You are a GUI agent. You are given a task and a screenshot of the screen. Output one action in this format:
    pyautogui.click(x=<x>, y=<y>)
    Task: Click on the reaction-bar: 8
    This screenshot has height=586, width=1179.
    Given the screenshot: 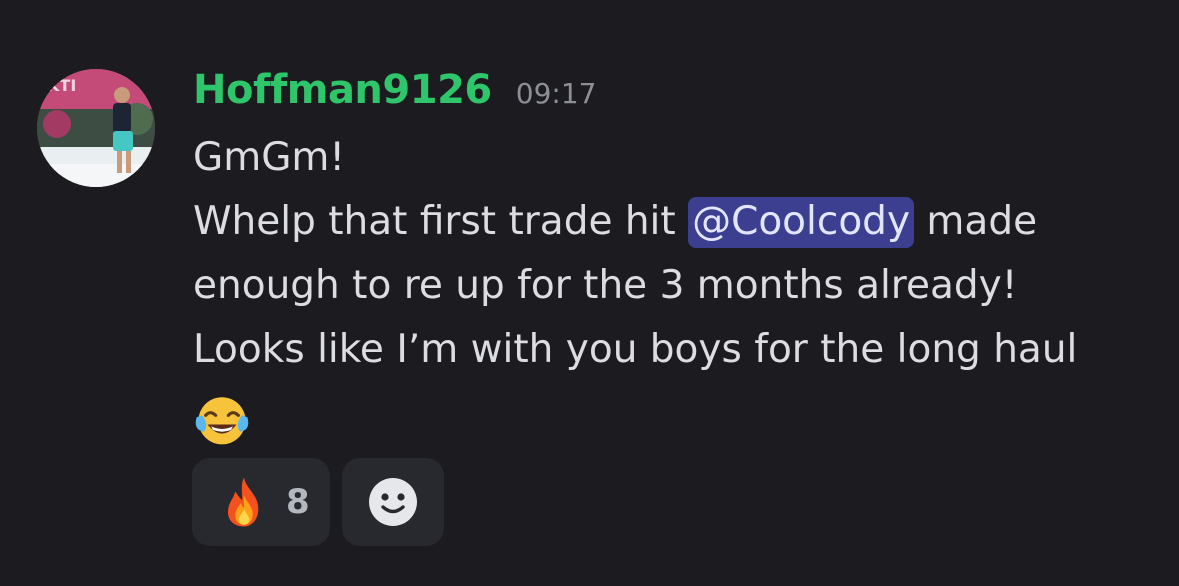 What is the action you would take?
    pyautogui.click(x=318, y=502)
    